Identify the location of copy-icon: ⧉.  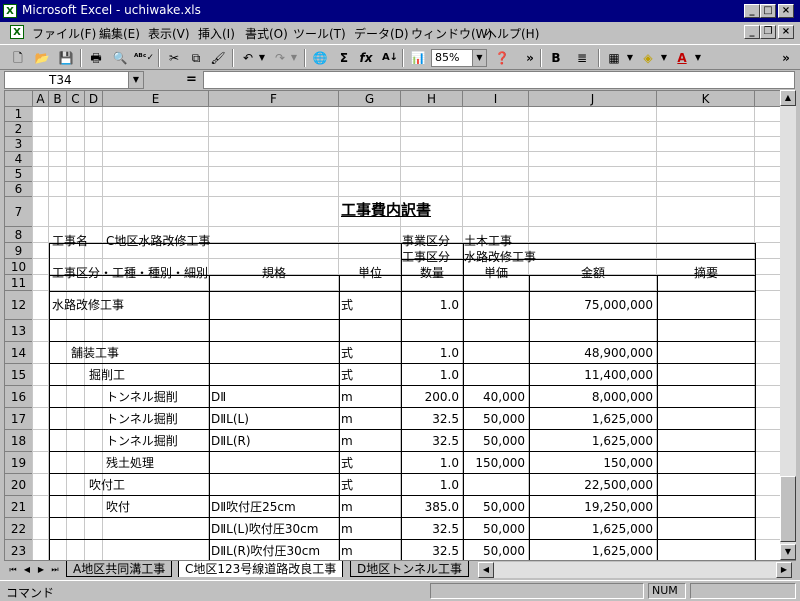
(196, 58).